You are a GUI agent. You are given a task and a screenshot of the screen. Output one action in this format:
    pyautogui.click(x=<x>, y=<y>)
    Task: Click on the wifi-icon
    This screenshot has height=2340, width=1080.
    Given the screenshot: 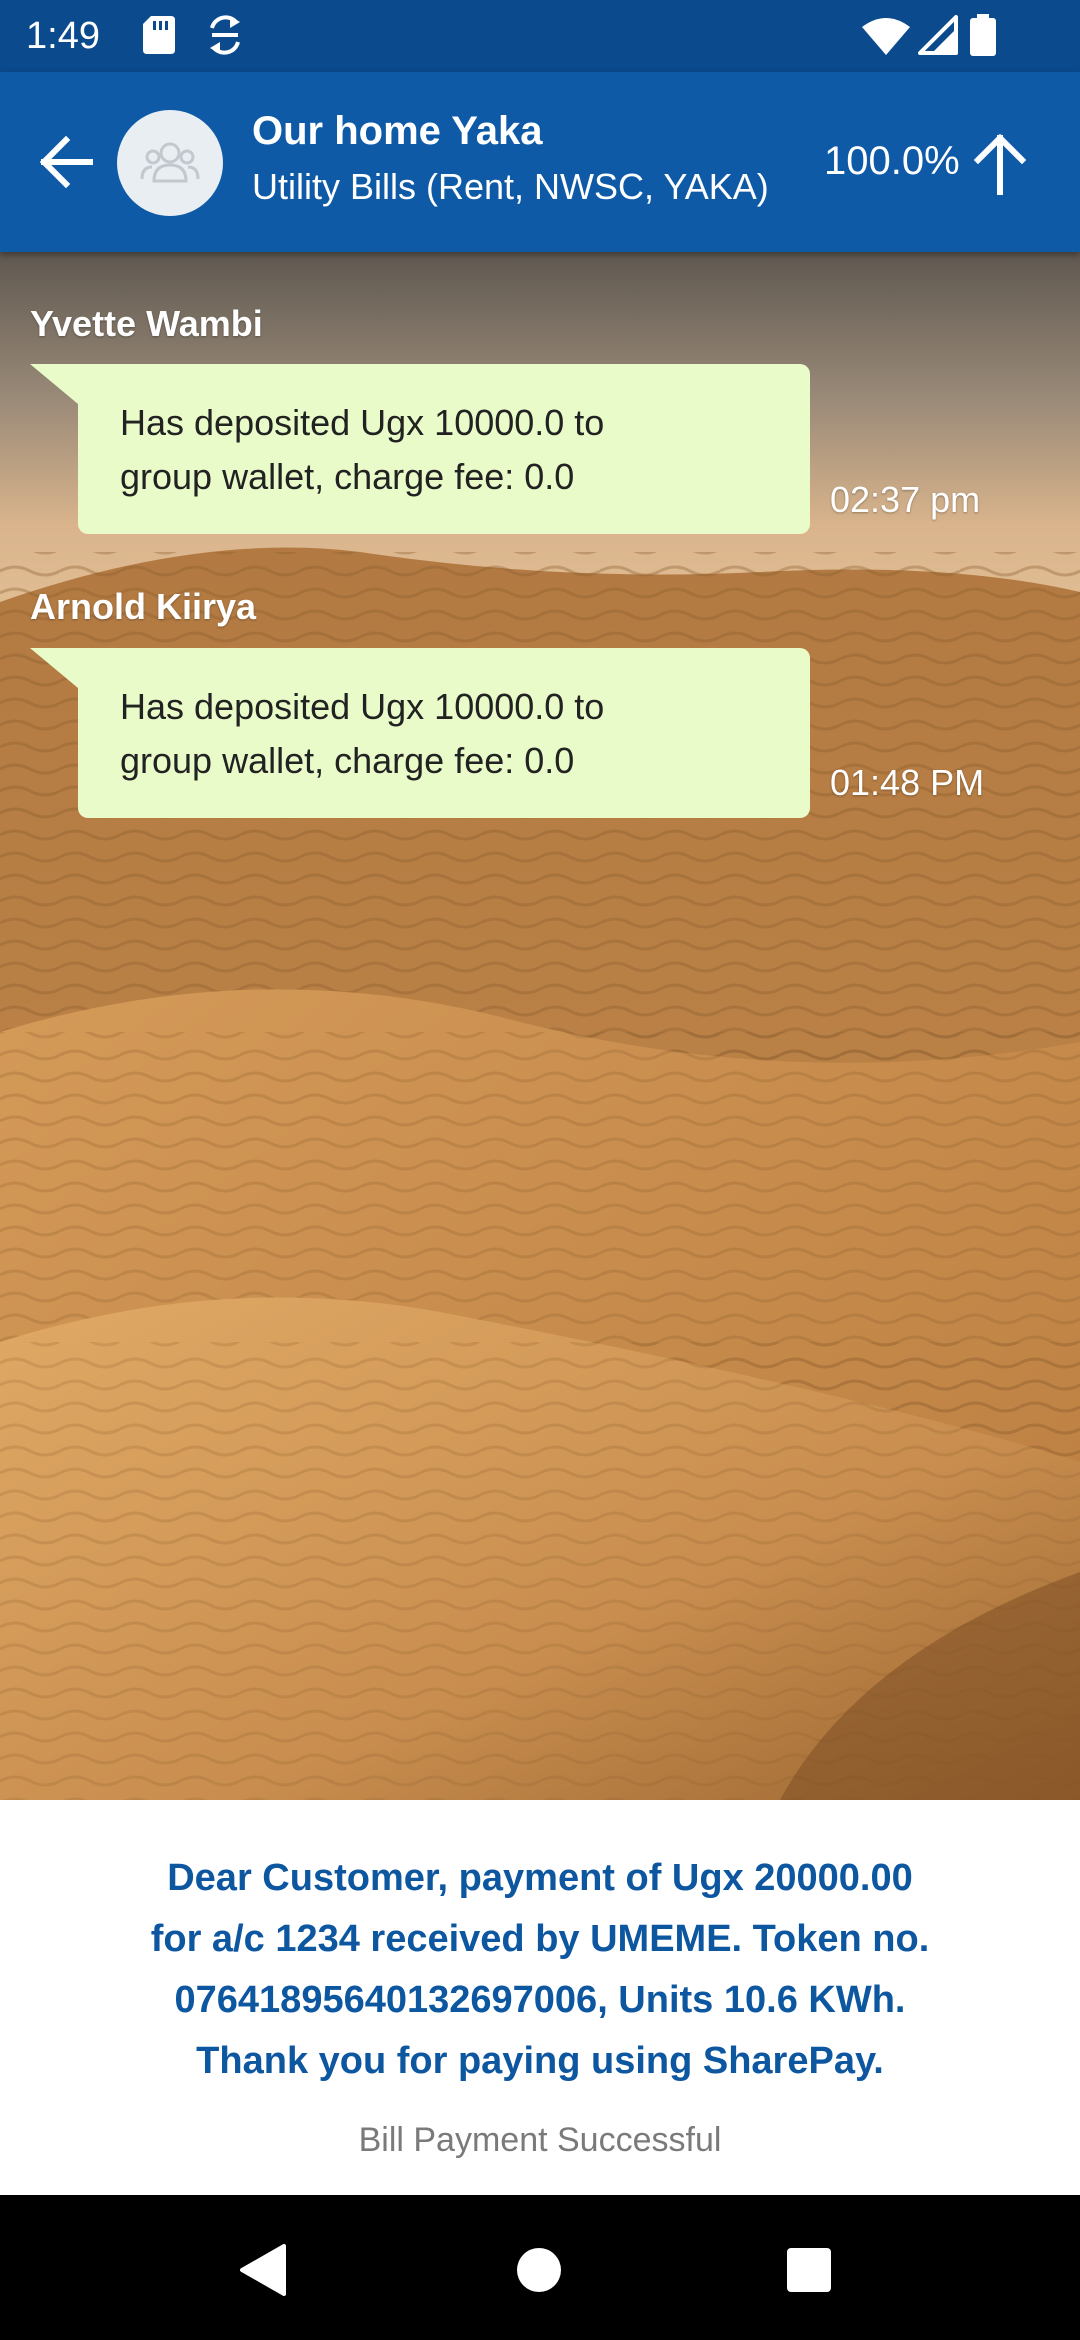 What is the action you would take?
    pyautogui.click(x=886, y=38)
    